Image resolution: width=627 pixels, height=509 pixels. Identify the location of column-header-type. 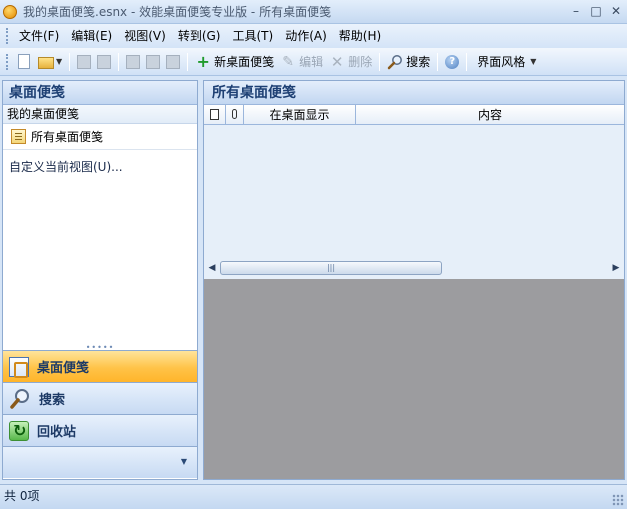
(215, 115).